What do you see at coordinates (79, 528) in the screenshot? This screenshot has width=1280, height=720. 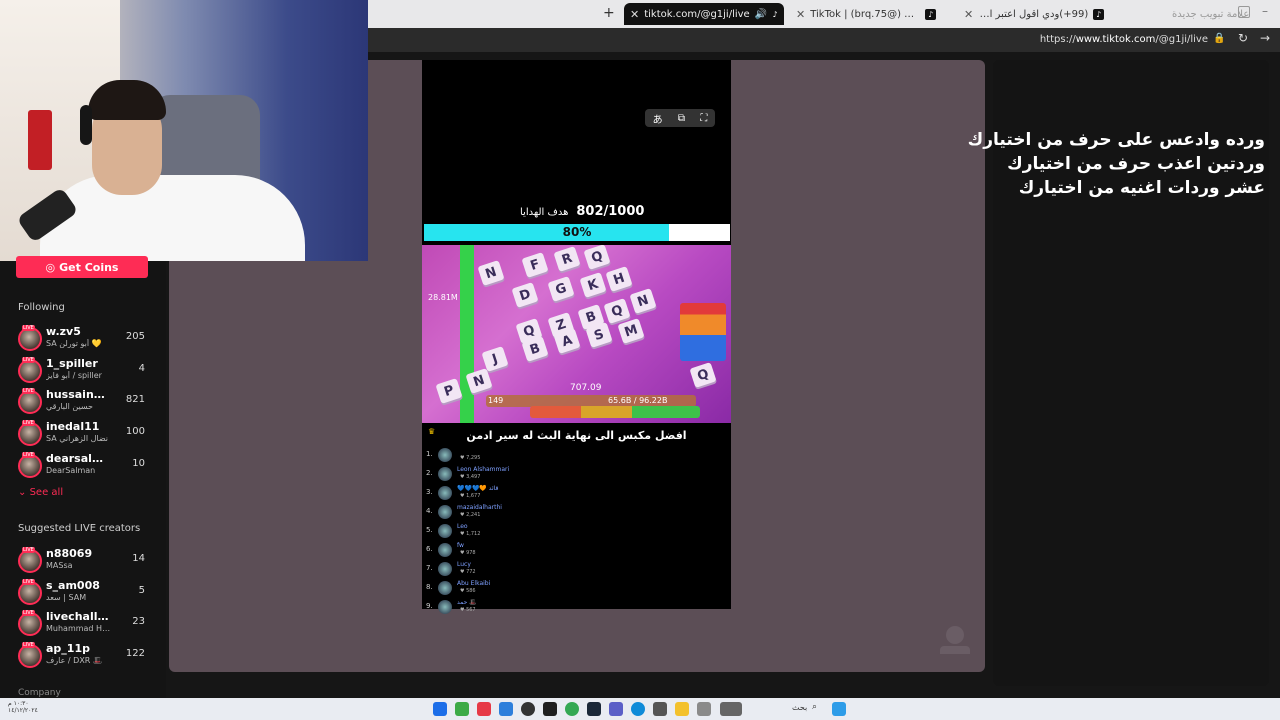 I see `suggested-heading: Suggested LIVE creators` at bounding box center [79, 528].